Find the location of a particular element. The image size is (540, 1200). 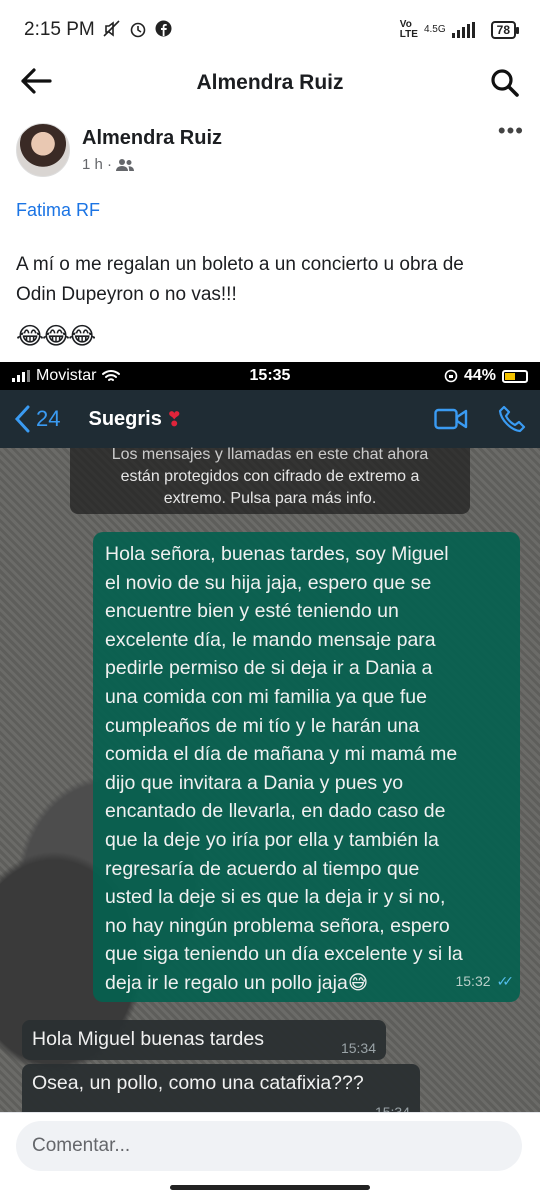

chevron-left-icon is located at coordinates (22, 419).